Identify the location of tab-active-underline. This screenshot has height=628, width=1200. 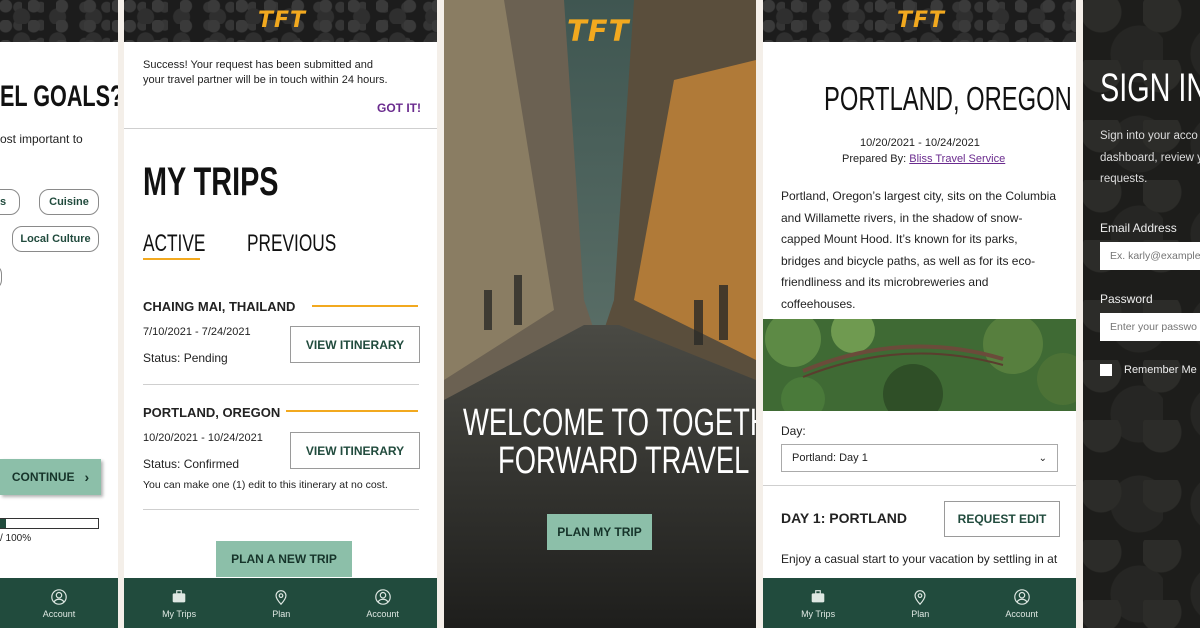
(171, 259).